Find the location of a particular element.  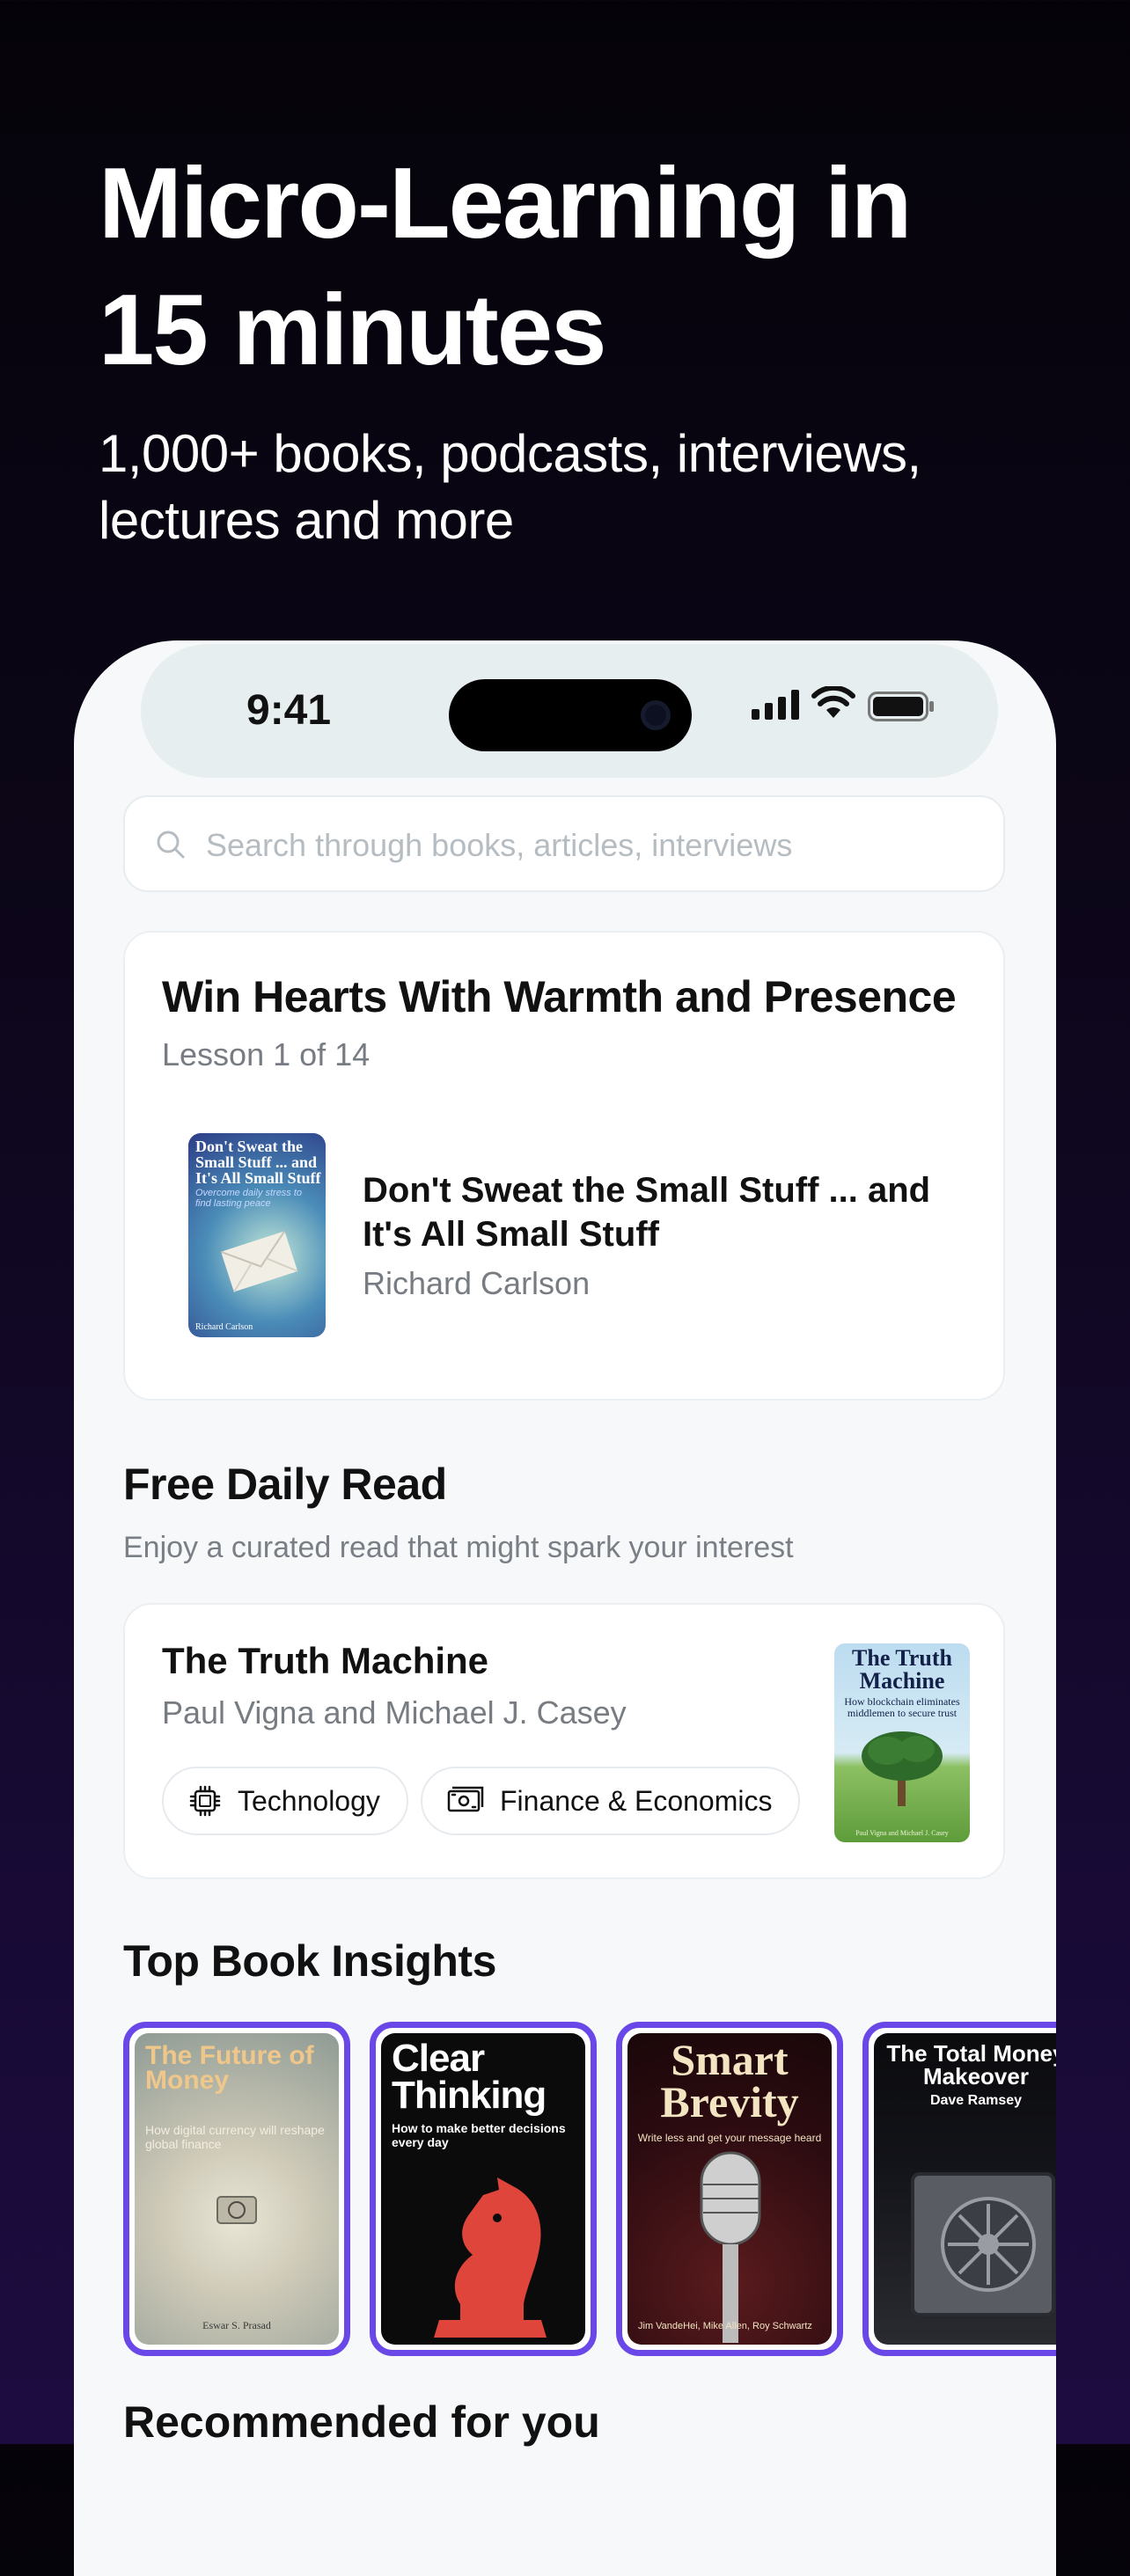

cover-author: Jim VandeHei, Mike Allen, Roy Schwartz is located at coordinates (725, 2326).